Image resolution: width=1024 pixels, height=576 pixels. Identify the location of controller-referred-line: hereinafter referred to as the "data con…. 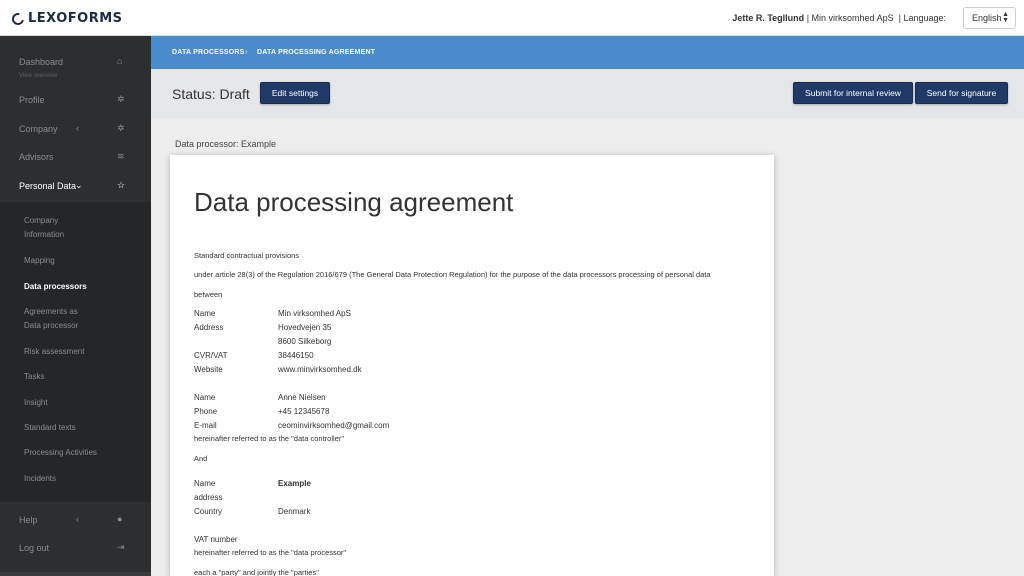
(269, 438).